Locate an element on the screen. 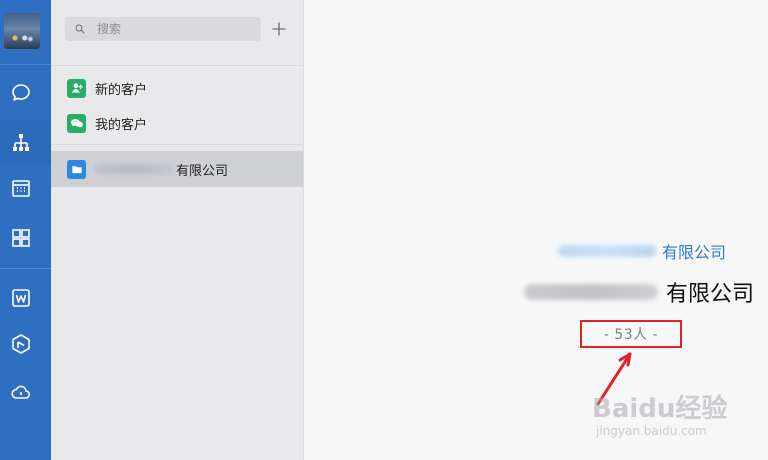 Image resolution: width=768 pixels, height=460 pixels. folder-icon is located at coordinates (76, 169).